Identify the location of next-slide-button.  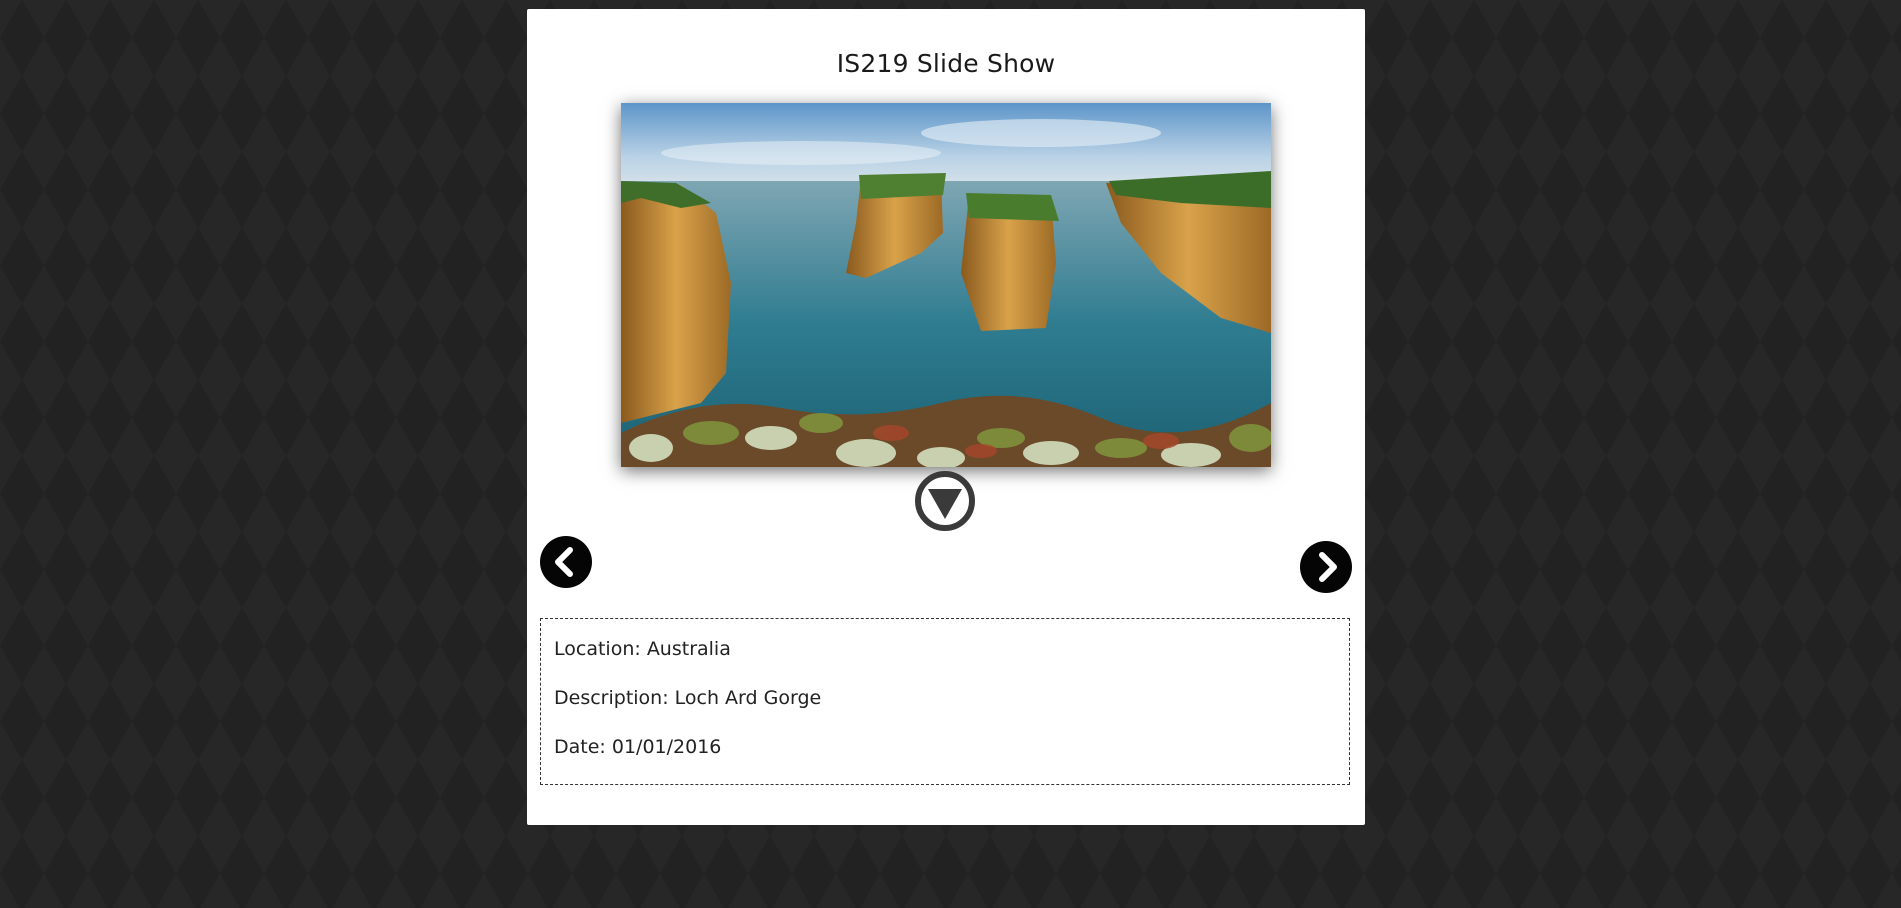
(1326, 567).